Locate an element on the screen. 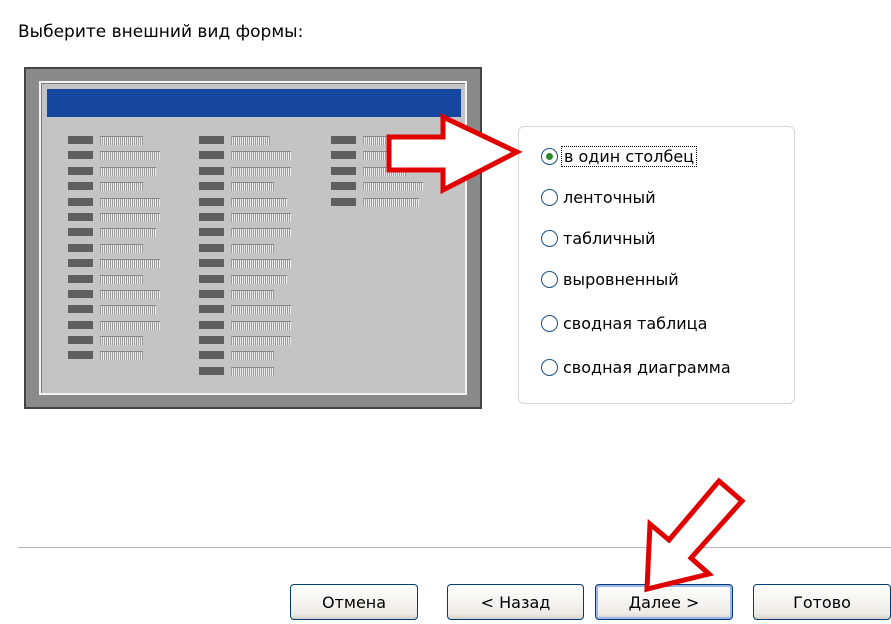 The width and height of the screenshot is (891, 624). option-pivot-chart-label: сводная диаграмма is located at coordinates (647, 367).